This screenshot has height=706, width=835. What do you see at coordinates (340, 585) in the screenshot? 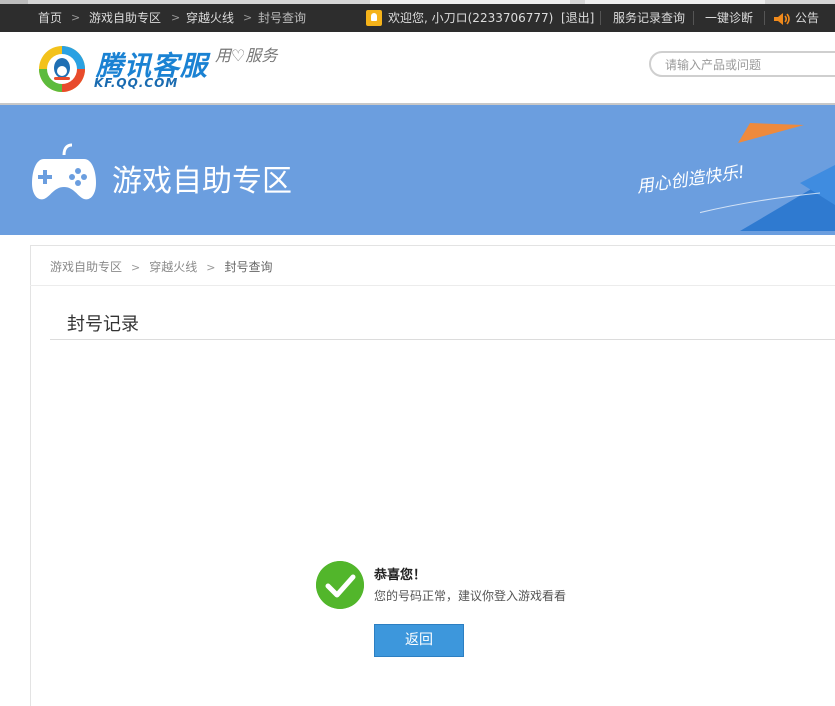
I see `check-icon` at bounding box center [340, 585].